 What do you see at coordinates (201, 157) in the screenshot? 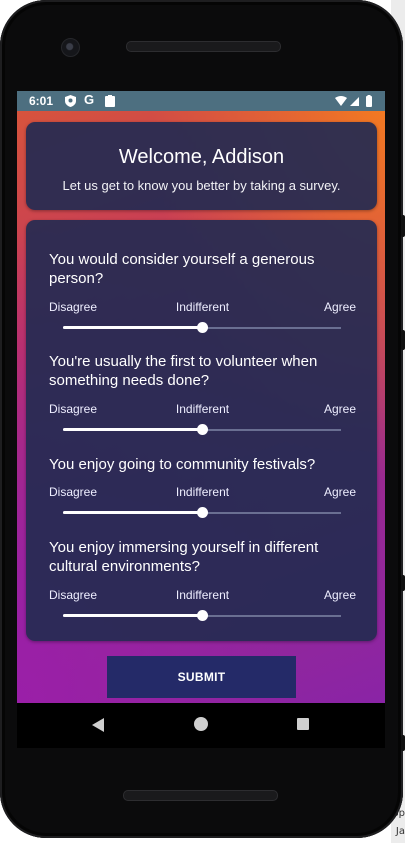
I see `welcome-title: Welcome, Addison` at bounding box center [201, 157].